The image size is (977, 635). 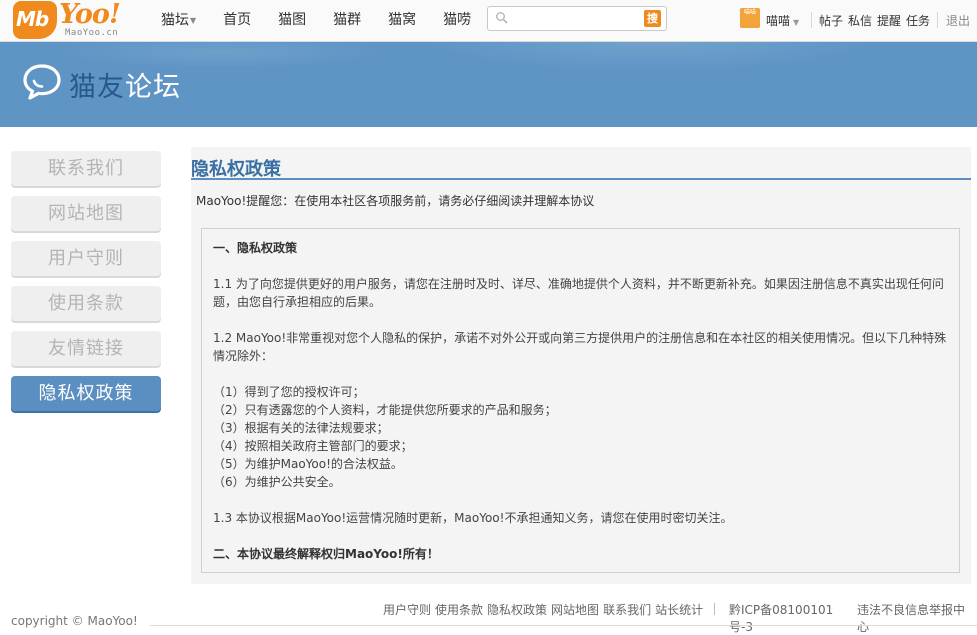 I want to click on footer-legal: 黔ICP备08100101号-3 违法不良信息举报中心, so click(x=853, y=618).